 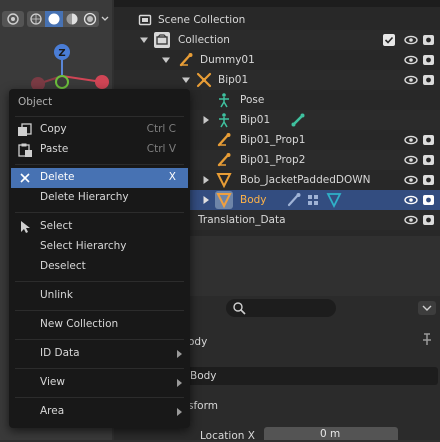 What do you see at coordinates (99, 267) in the screenshot?
I see `menu-item-deselect: Deselect` at bounding box center [99, 267].